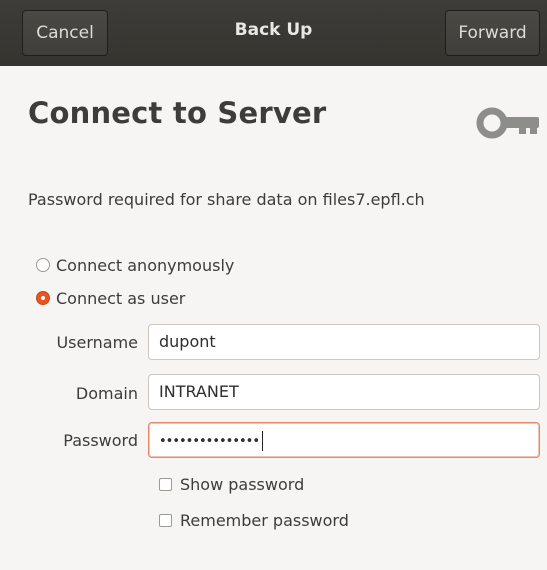 The height and width of the screenshot is (570, 547). What do you see at coordinates (209, 441) in the screenshot?
I see `password-masked-value: •••••••••••••••` at bounding box center [209, 441].